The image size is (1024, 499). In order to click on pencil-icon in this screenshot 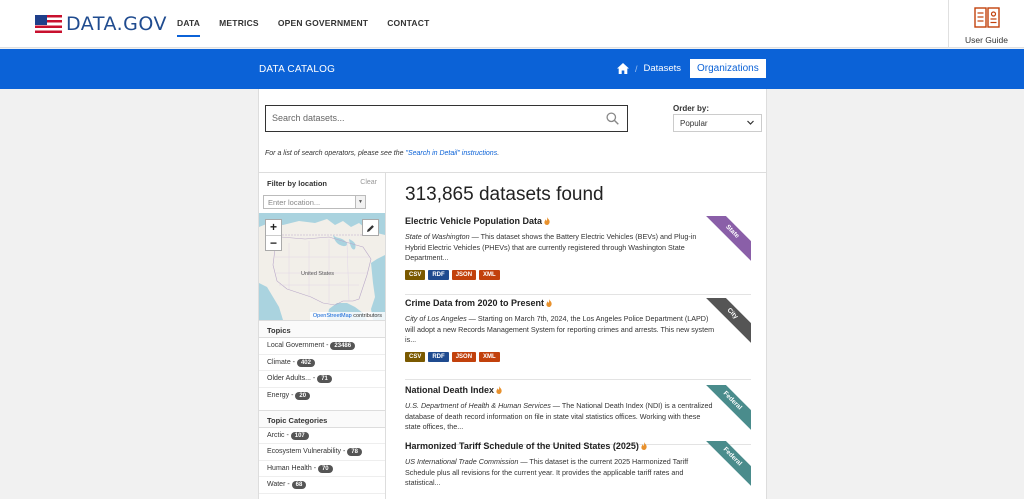, I will do `click(370, 228)`.